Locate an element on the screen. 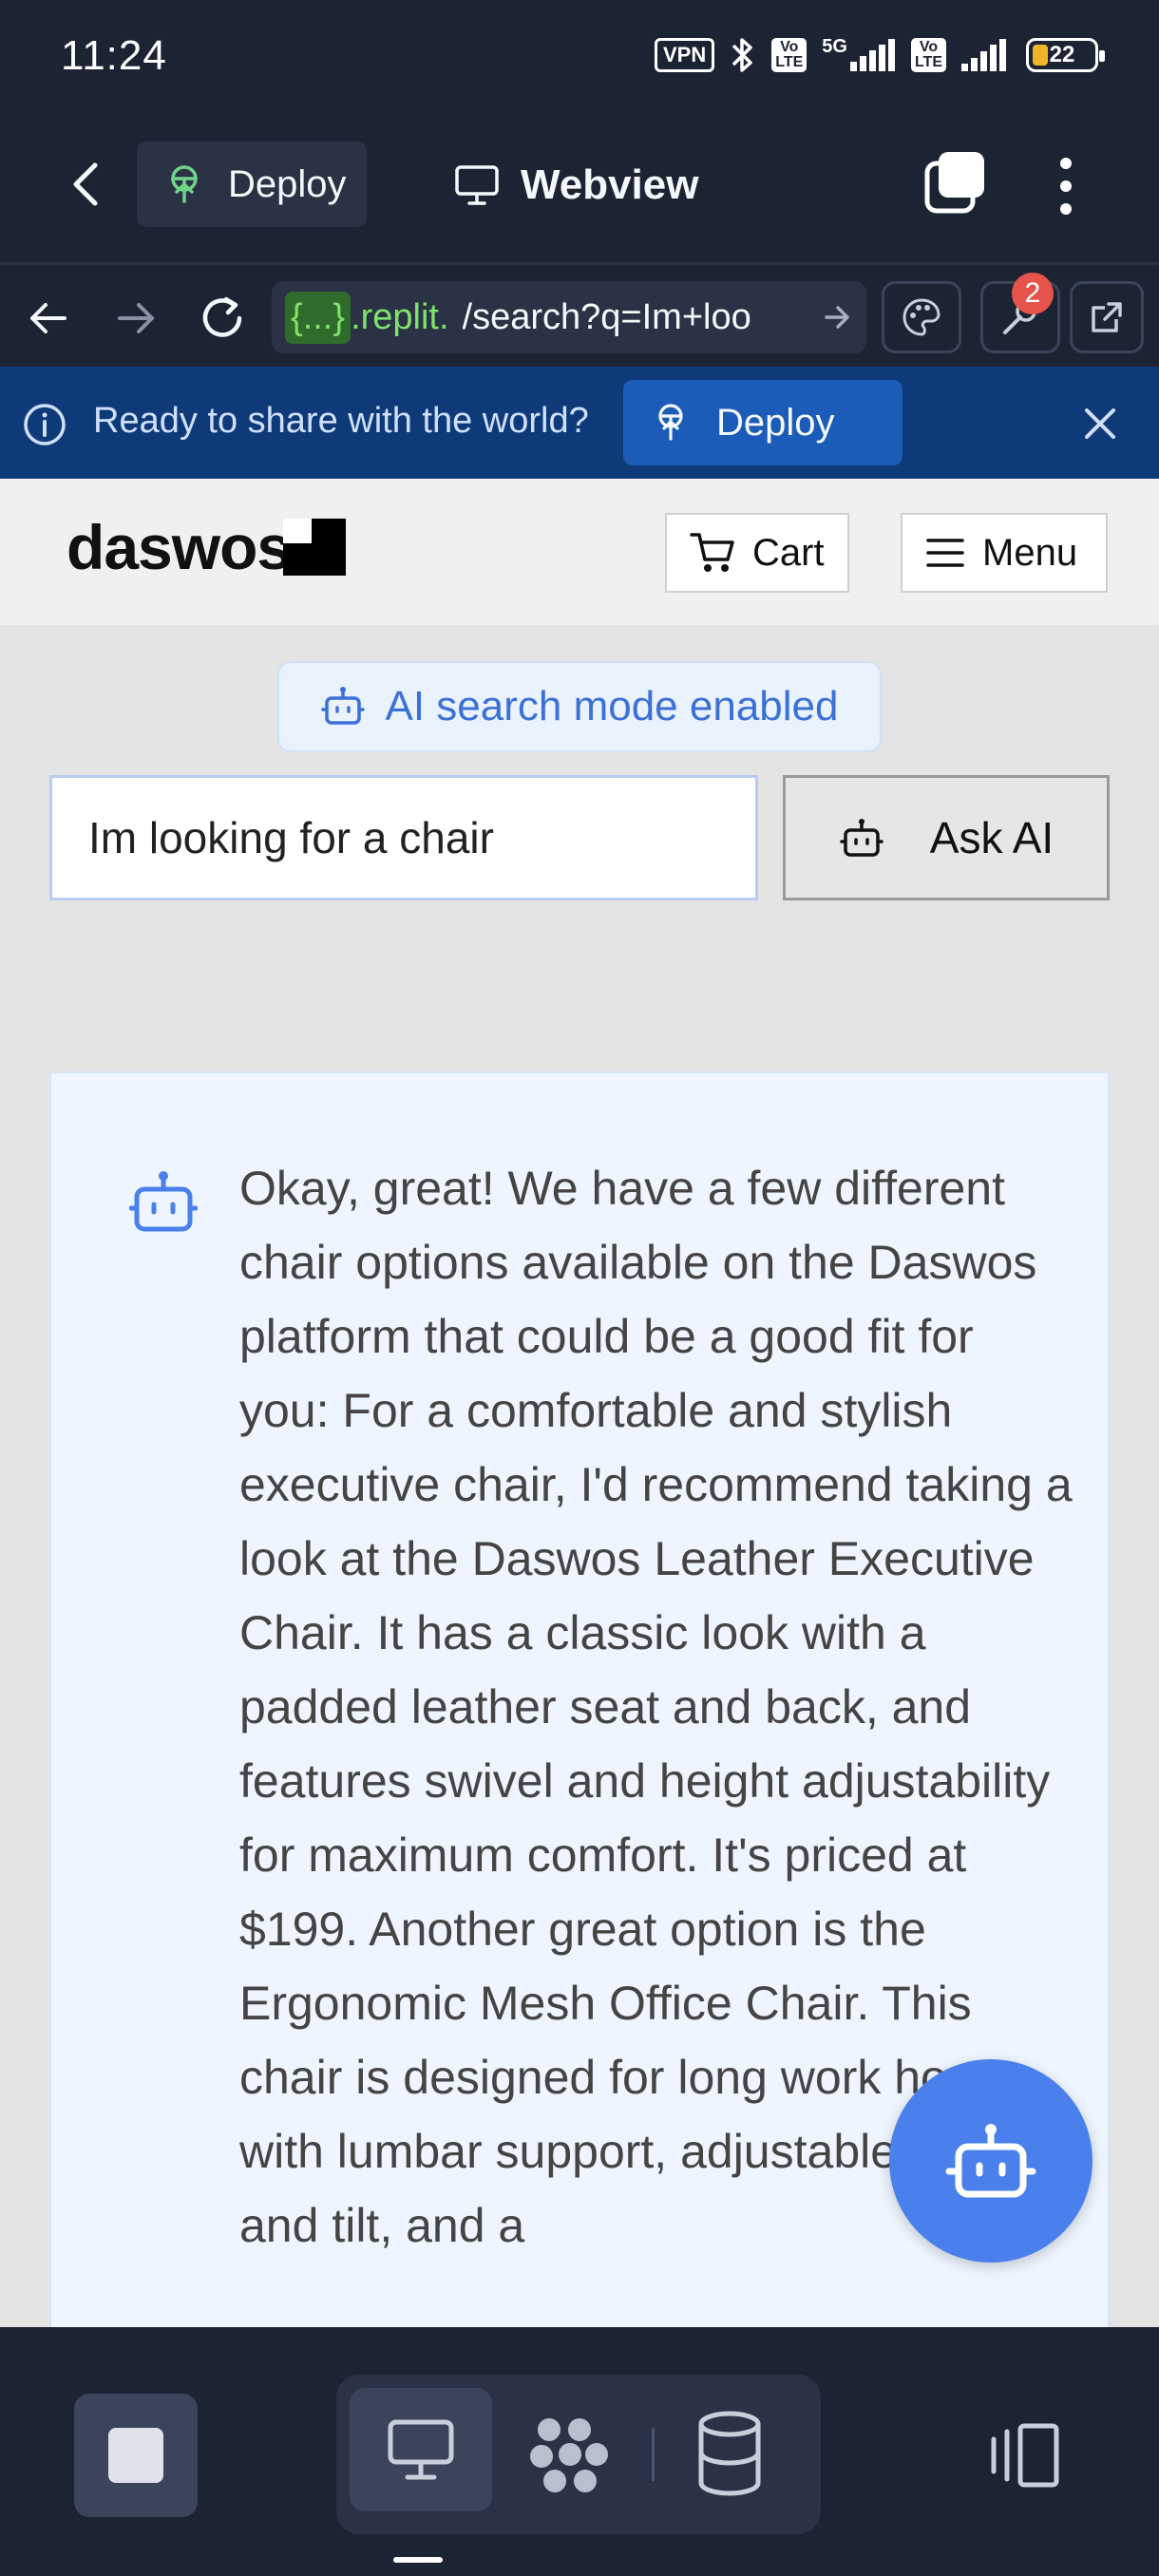 The width and height of the screenshot is (1159, 2576). ask-ai-label: Ask AI is located at coordinates (991, 837).